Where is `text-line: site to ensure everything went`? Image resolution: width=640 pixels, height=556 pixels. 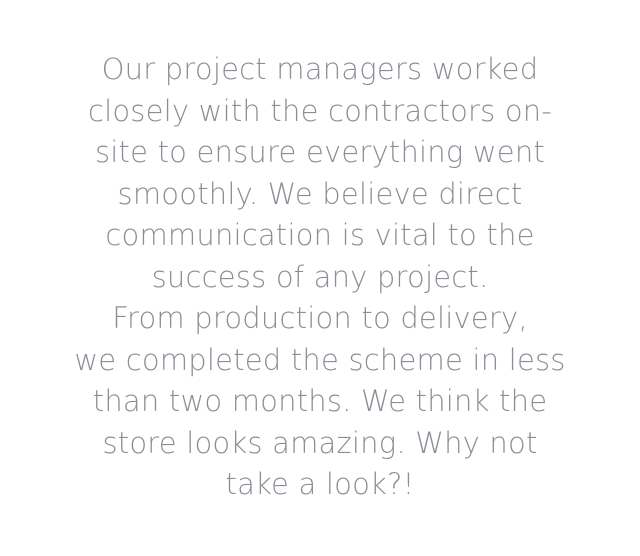 text-line: site to ensure everything went is located at coordinates (320, 152).